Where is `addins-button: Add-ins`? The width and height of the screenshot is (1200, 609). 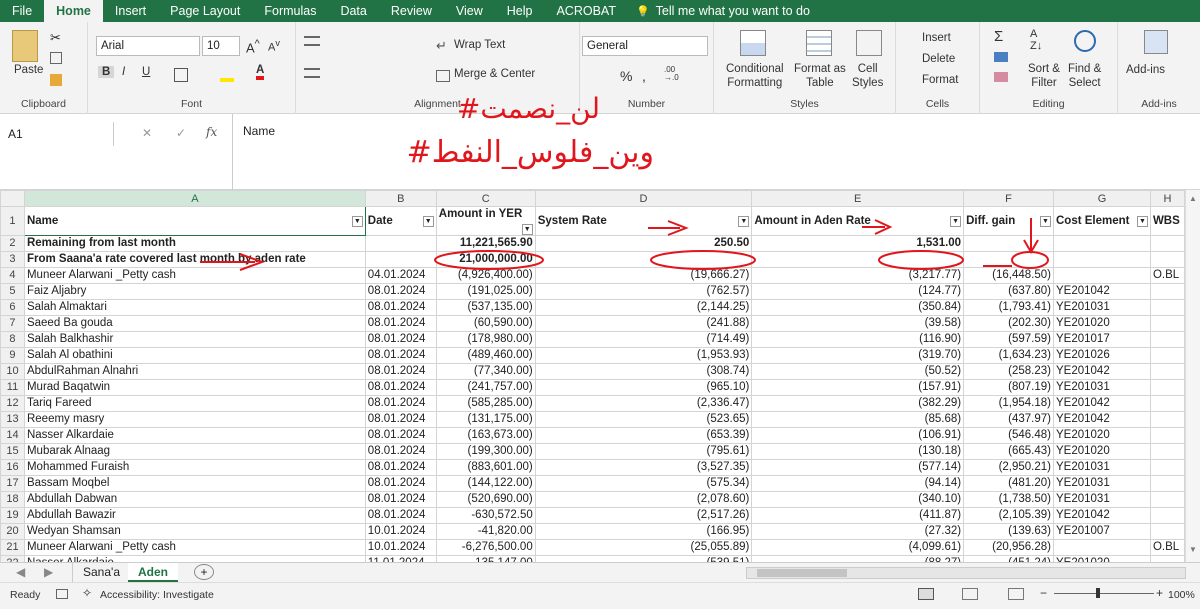
addins-button: Add-ins is located at coordinates (1145, 70).